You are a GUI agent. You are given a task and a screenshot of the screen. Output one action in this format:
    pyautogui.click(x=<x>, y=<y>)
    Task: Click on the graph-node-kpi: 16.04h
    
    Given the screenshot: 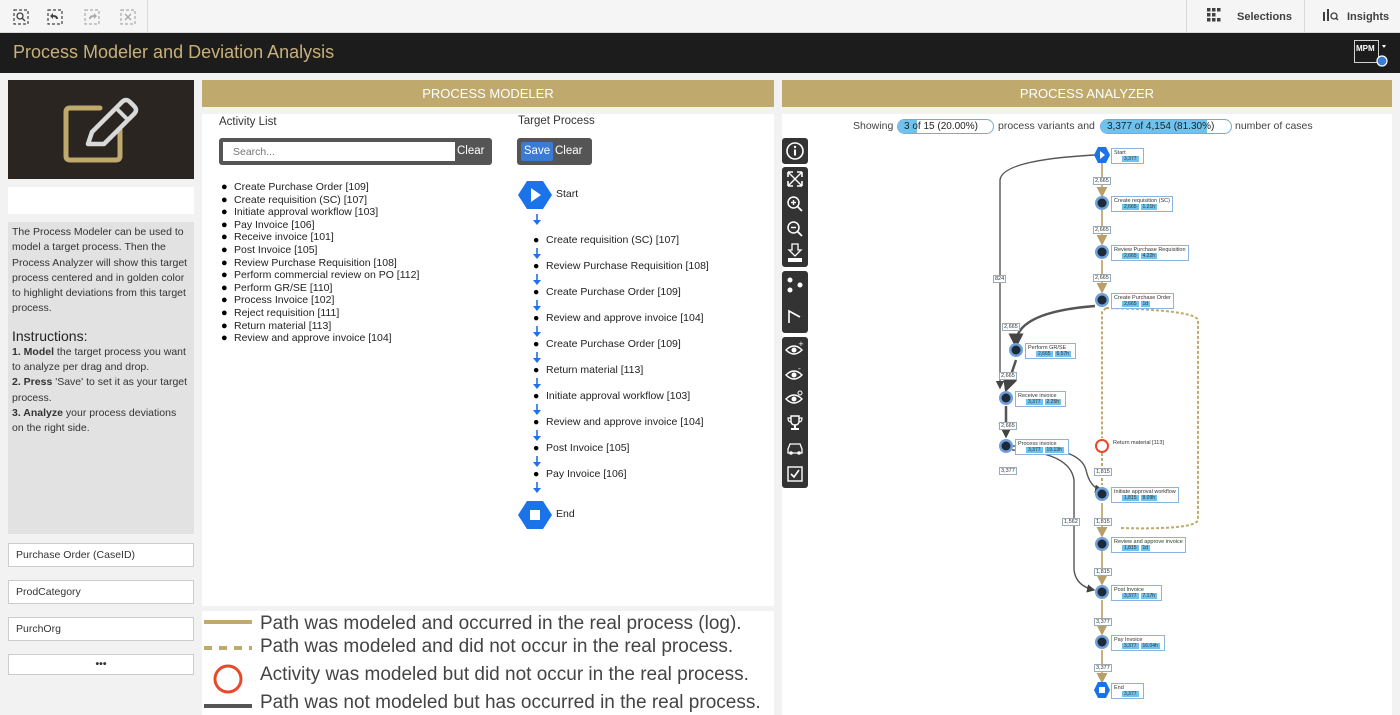 What is the action you would take?
    pyautogui.click(x=1150, y=646)
    